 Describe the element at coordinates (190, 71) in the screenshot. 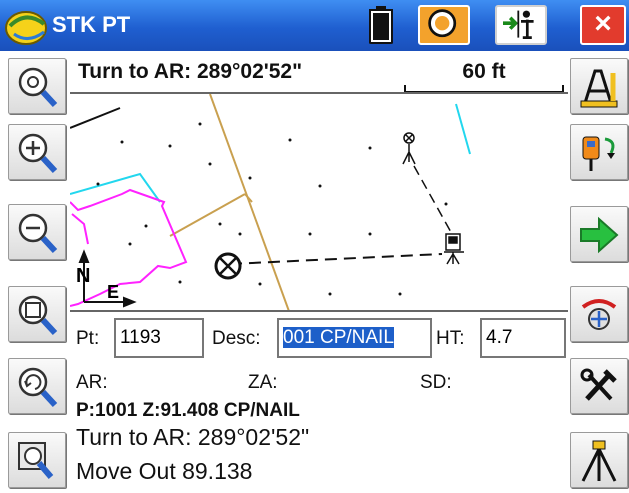

I see `stake-instruction-header: Turn to AR: 289°02'52"` at that location.